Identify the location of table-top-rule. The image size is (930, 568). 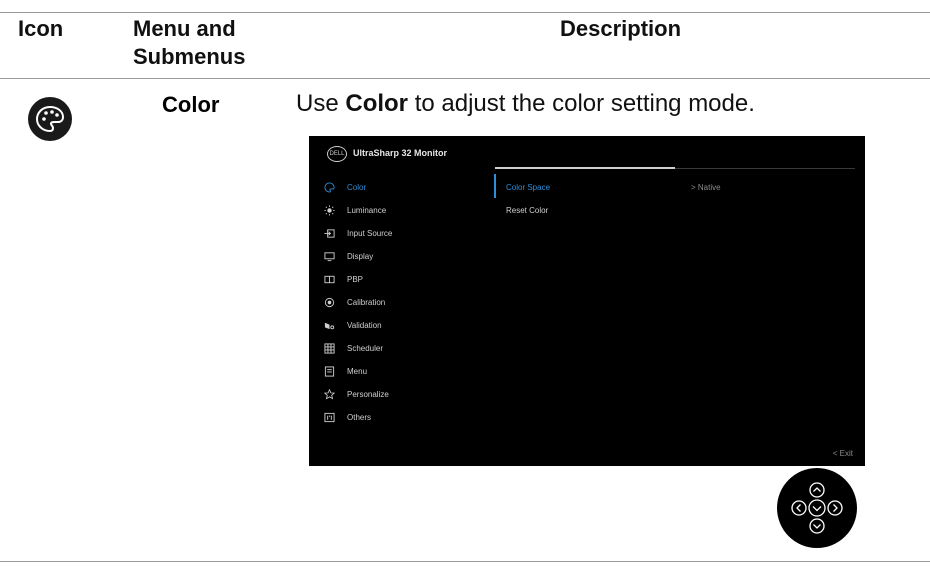
(465, 12).